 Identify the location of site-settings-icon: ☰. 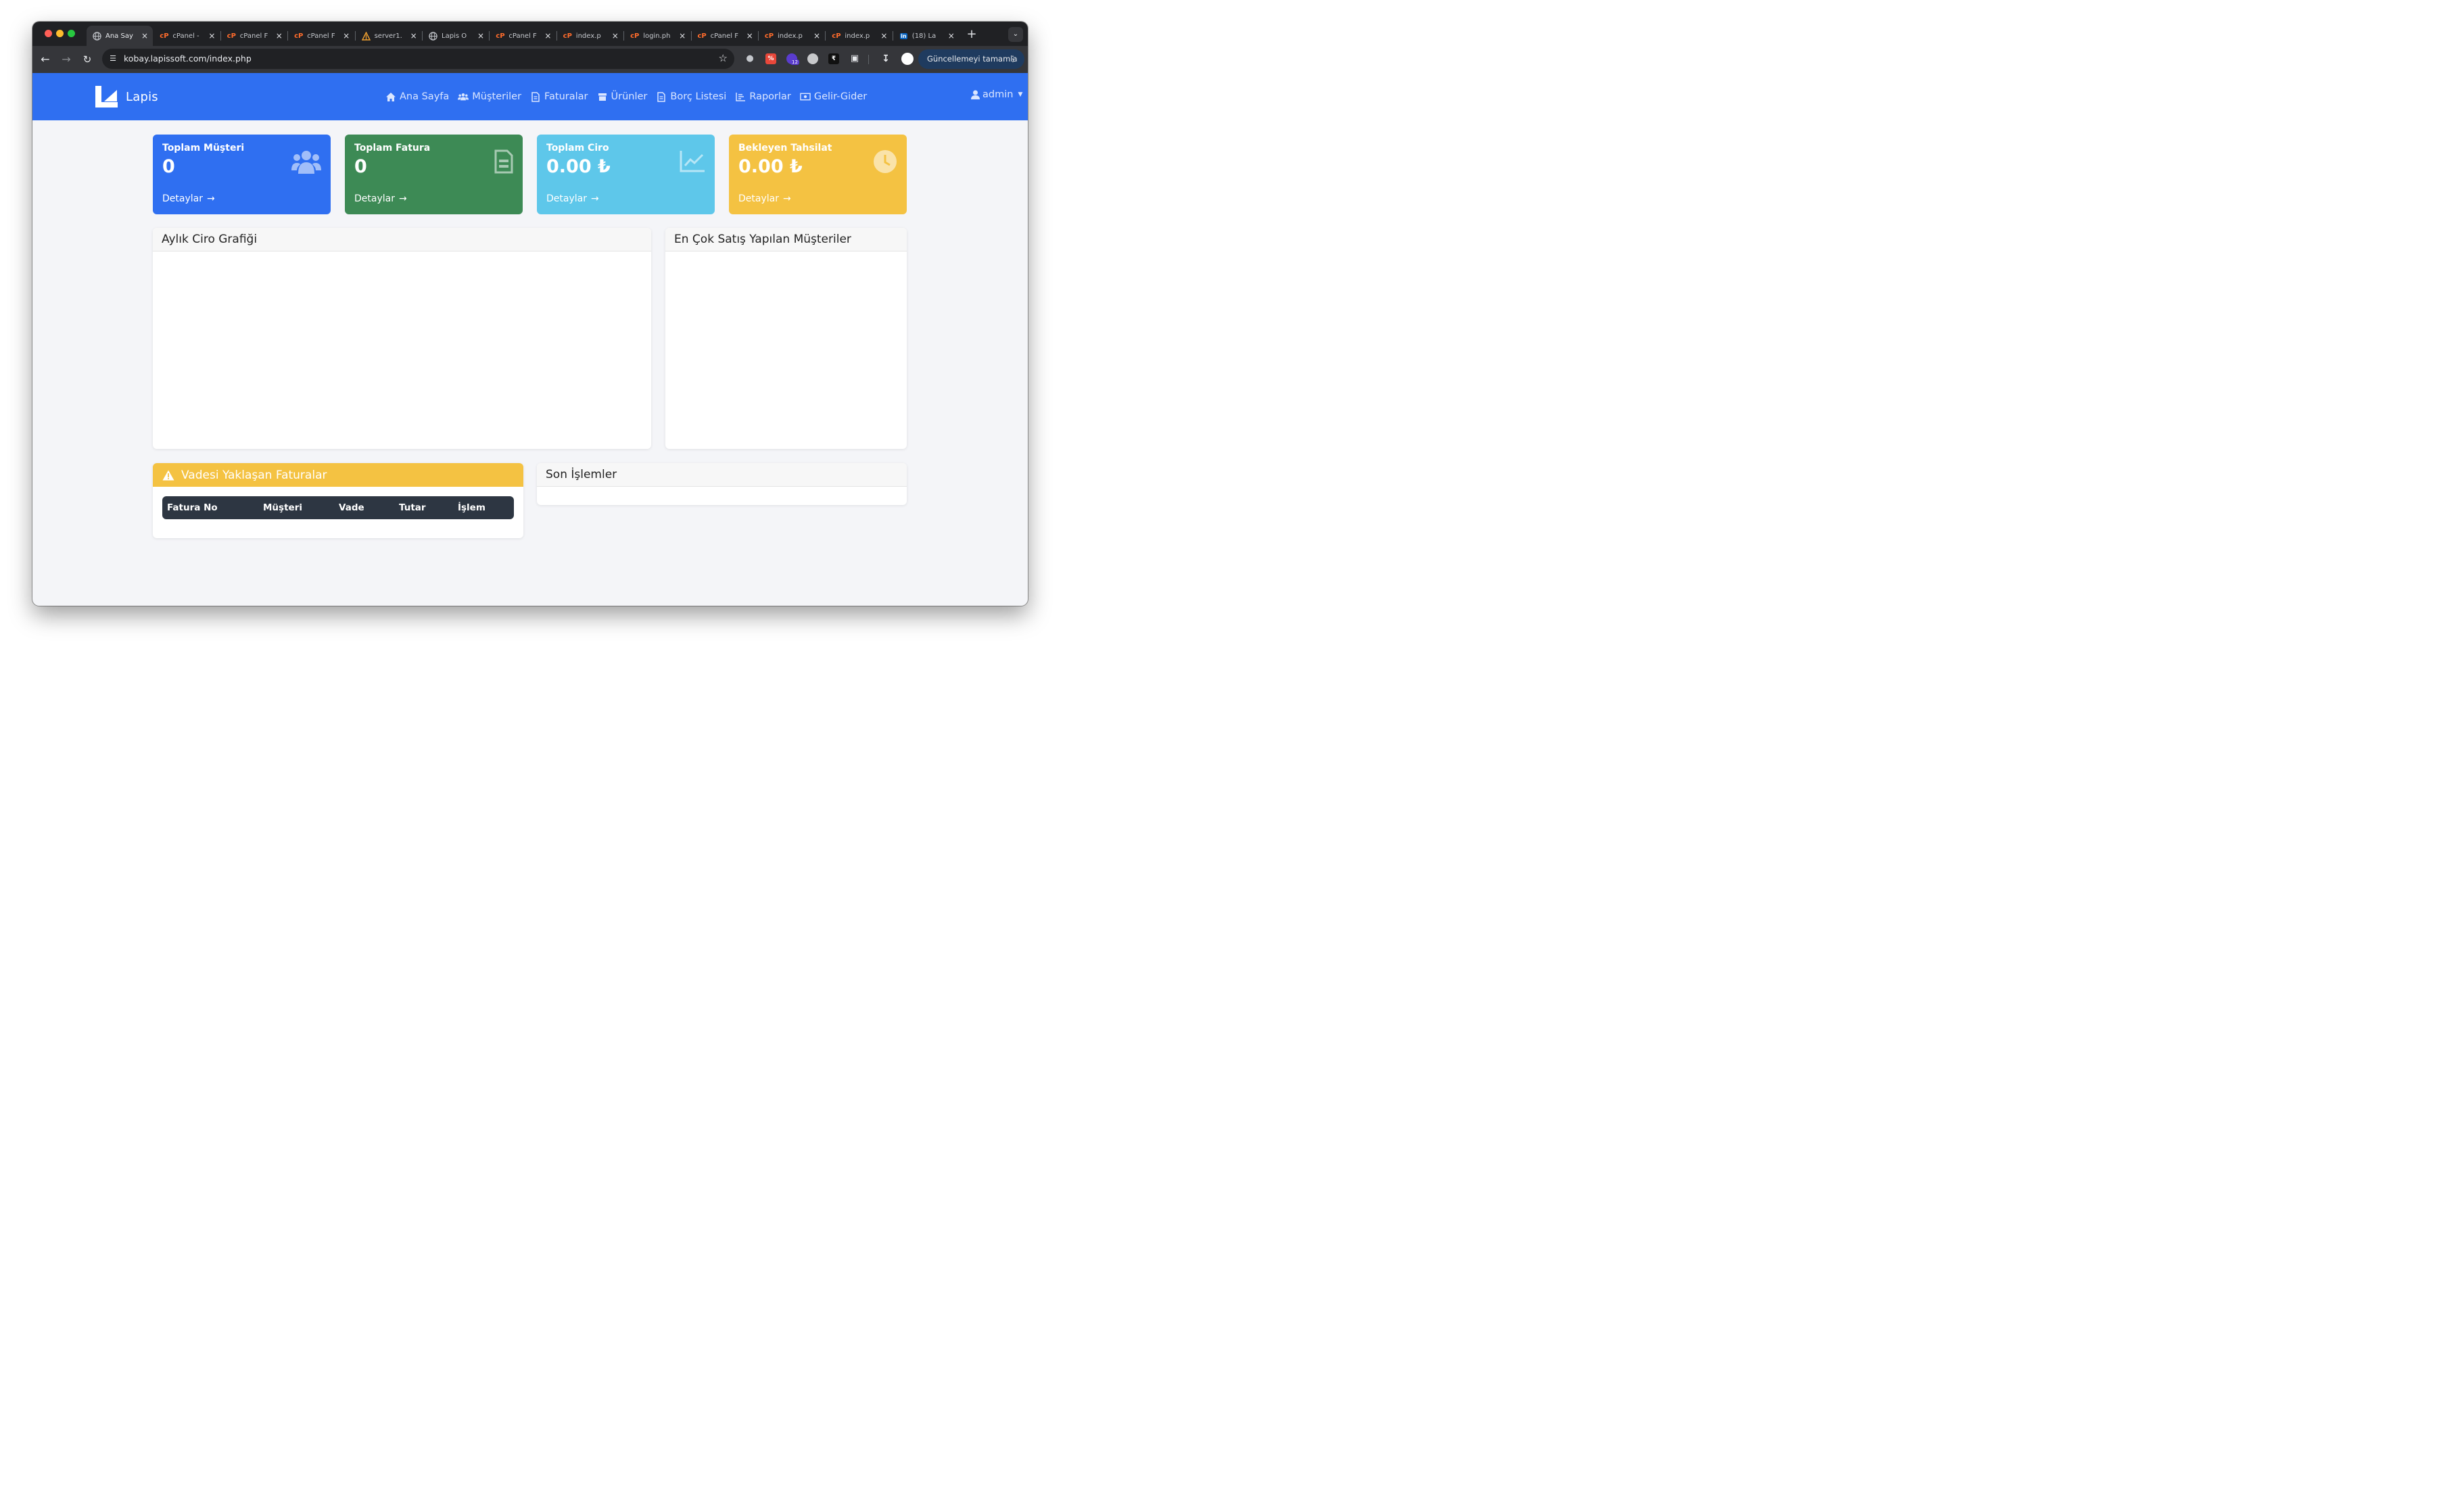
(113, 58).